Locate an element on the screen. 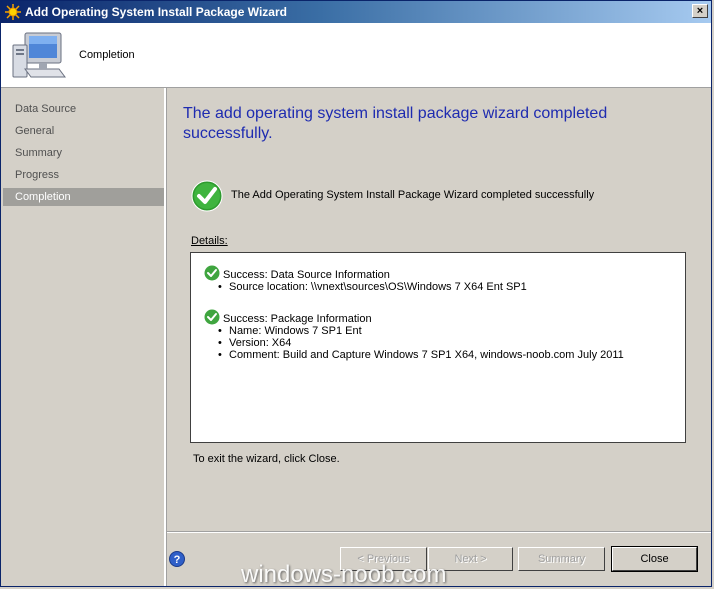 This screenshot has height=589, width=714. wizard-header: Completion is located at coordinates (356, 55).